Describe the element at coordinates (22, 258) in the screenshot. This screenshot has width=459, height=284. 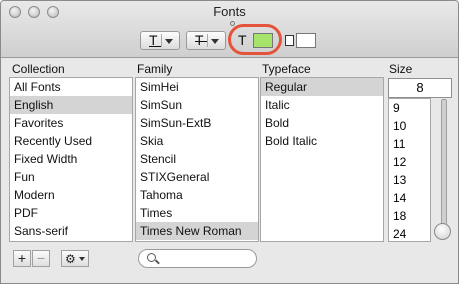
I see `add-collection-button: +` at that location.